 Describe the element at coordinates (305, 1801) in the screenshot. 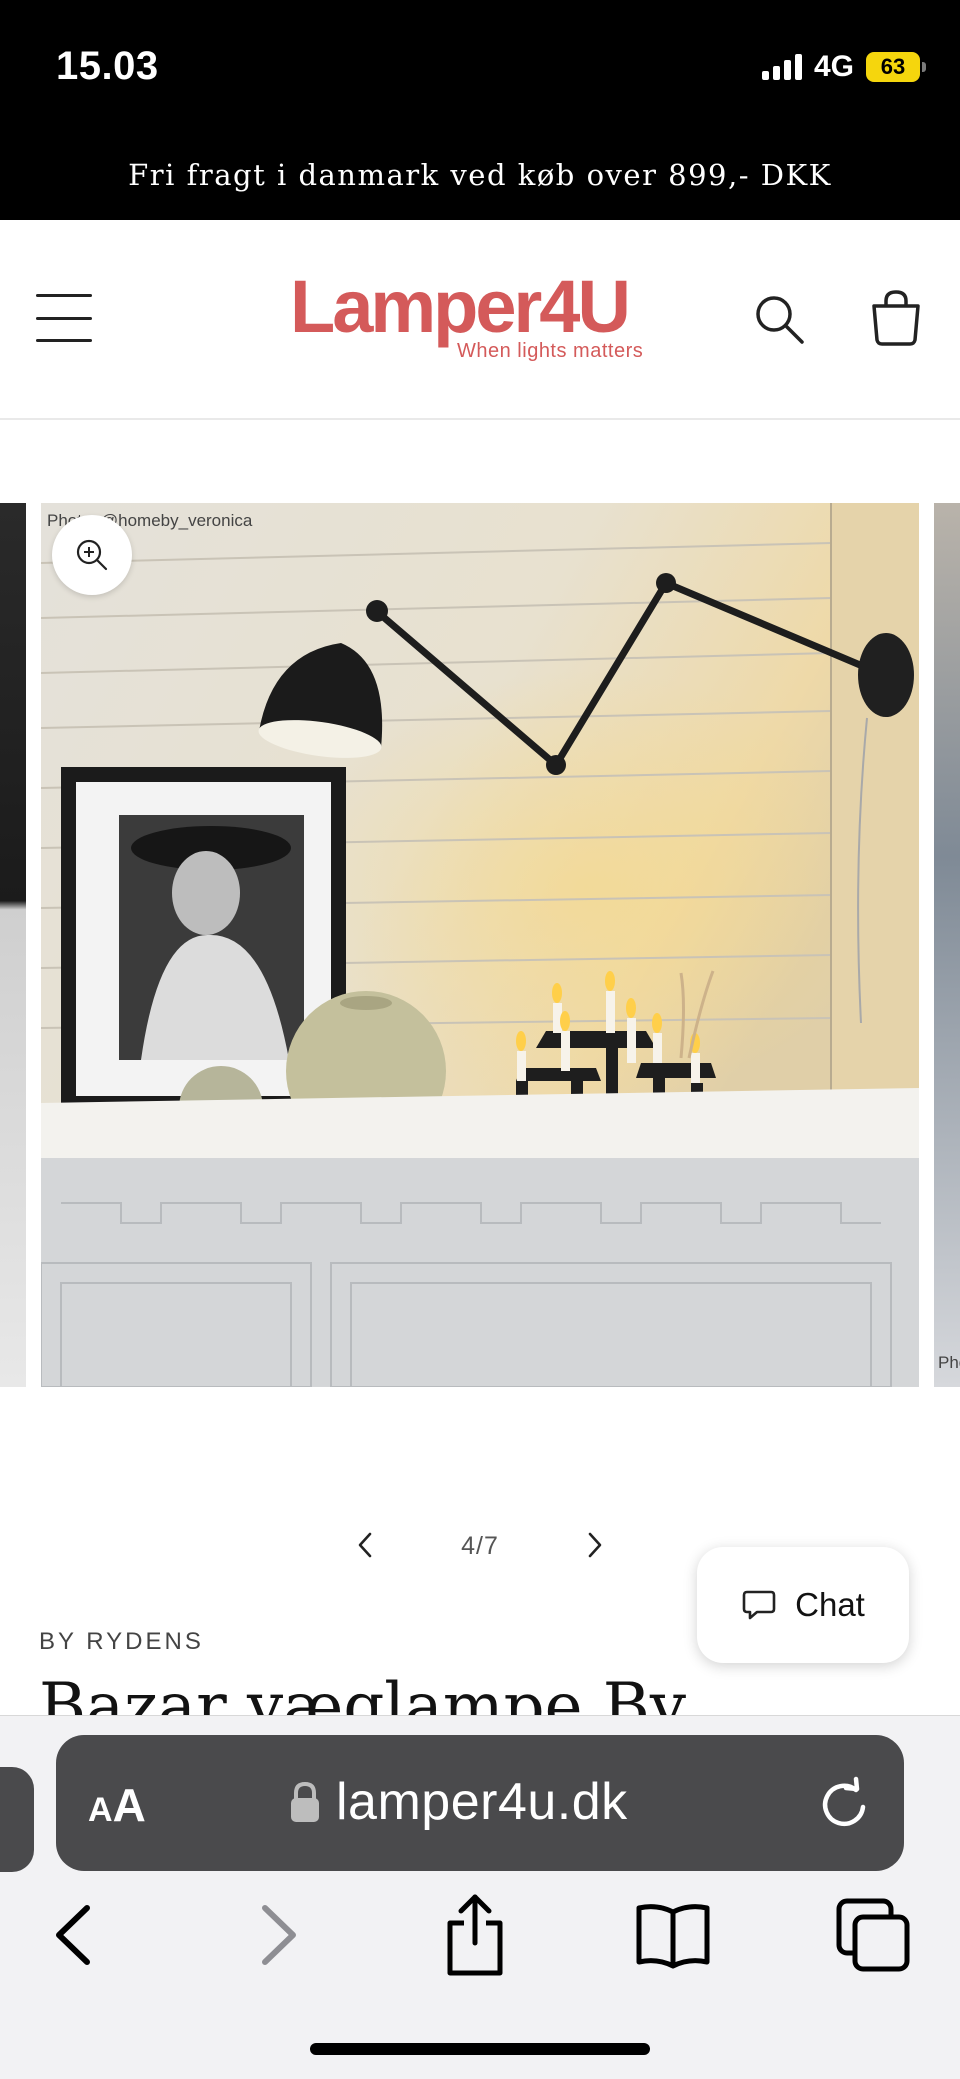

I see `lock-icon` at that location.